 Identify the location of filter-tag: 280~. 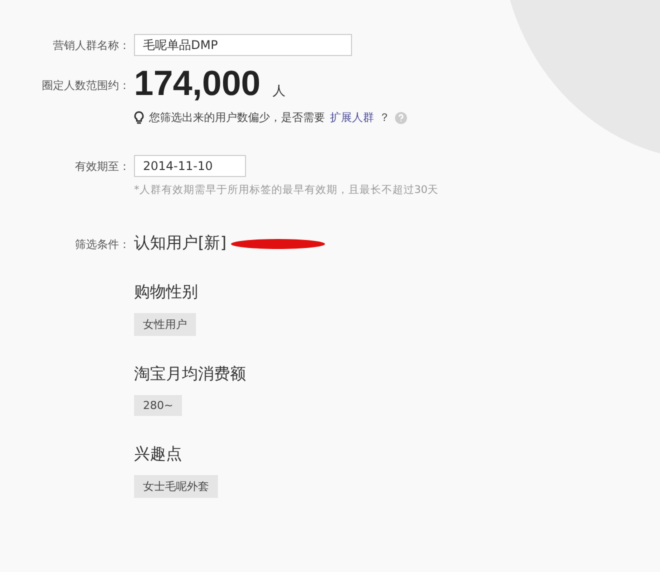
(158, 405).